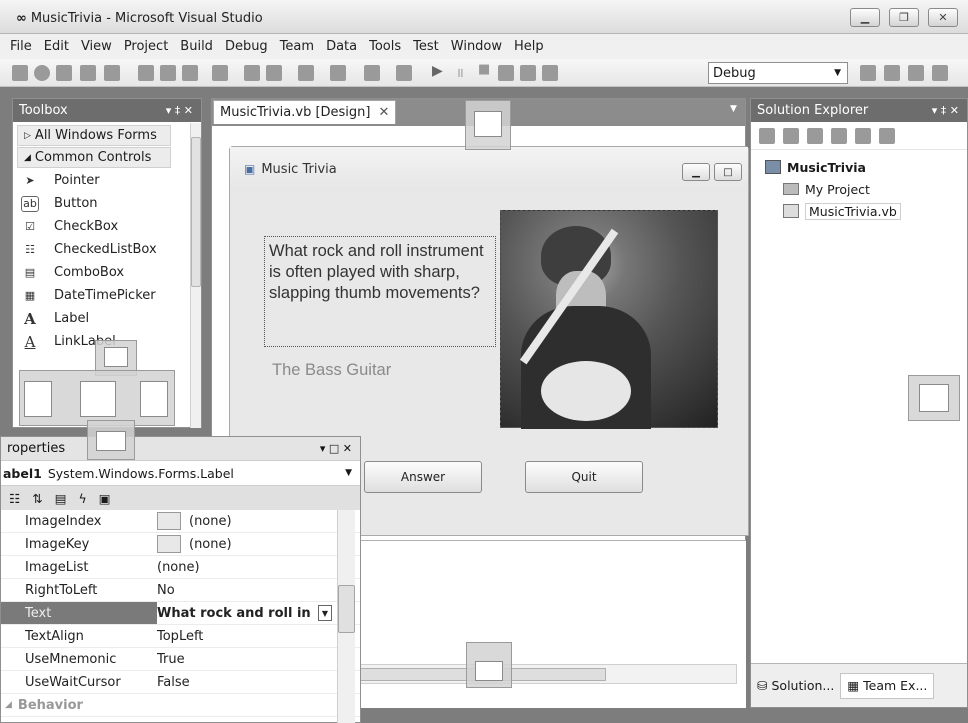 This screenshot has height=723, width=968. What do you see at coordinates (94, 135) in the screenshot?
I see `toolbox-group-all: ▷ All Windows Forms` at bounding box center [94, 135].